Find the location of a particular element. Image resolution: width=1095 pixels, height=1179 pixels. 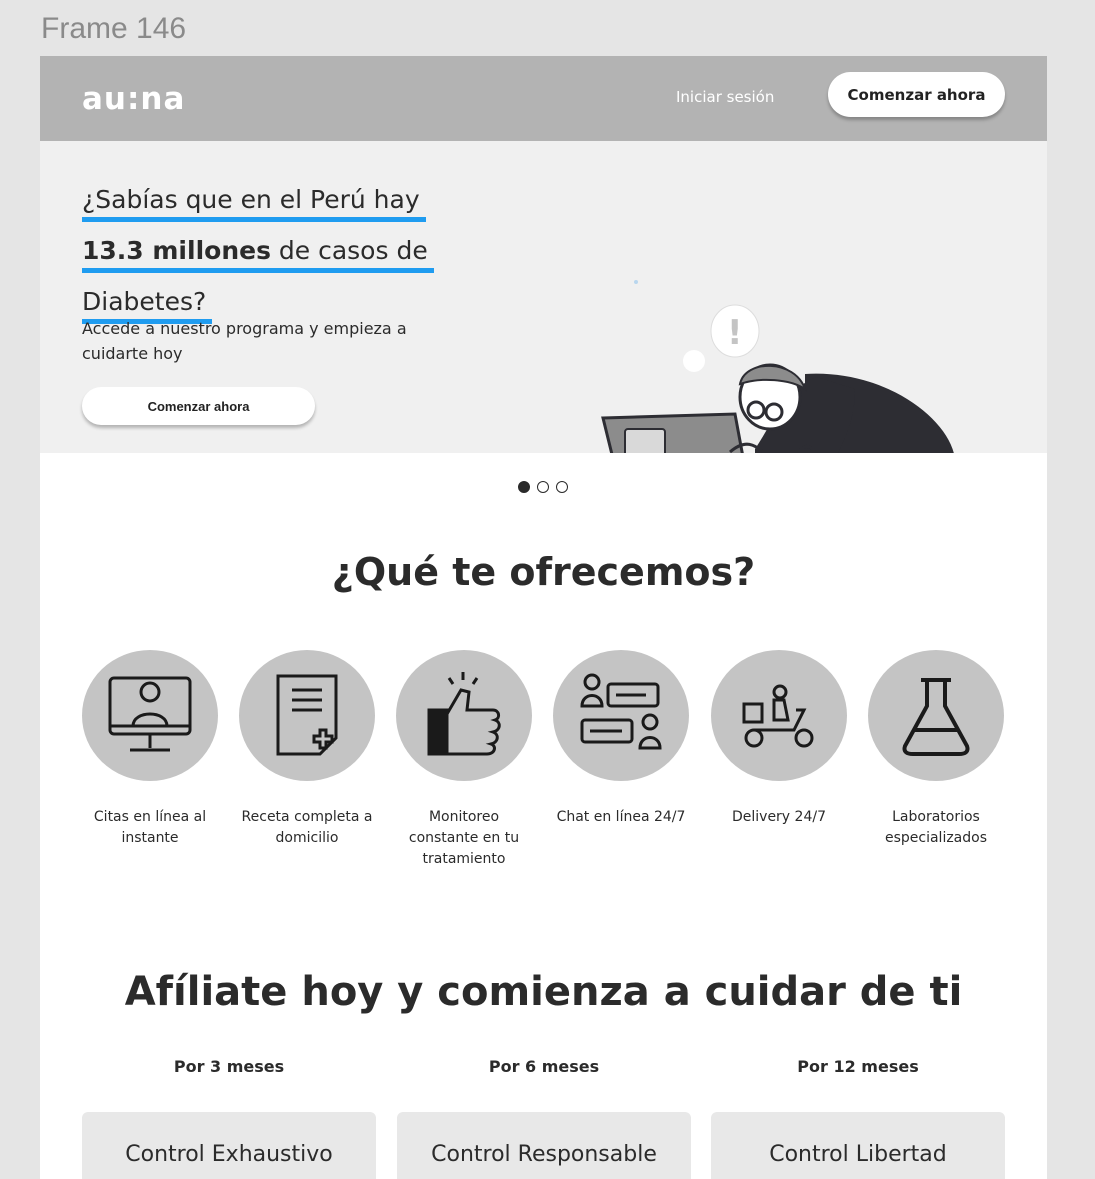

top-navbar: au:na Iniciar sesión Comenzar ahora is located at coordinates (543, 98).